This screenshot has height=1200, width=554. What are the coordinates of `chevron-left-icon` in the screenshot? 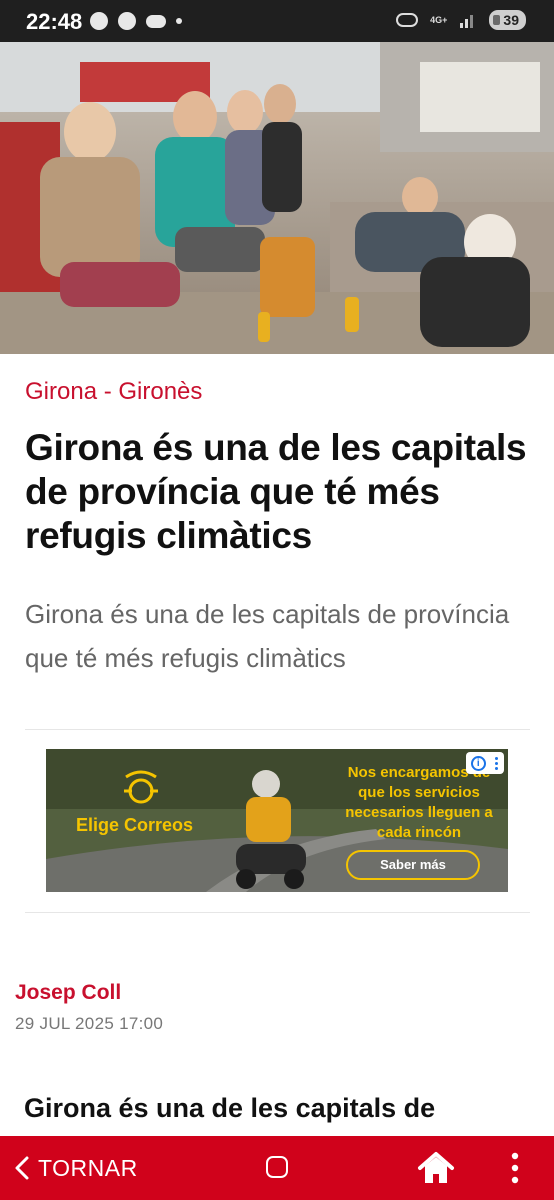 It's located at (22, 1168).